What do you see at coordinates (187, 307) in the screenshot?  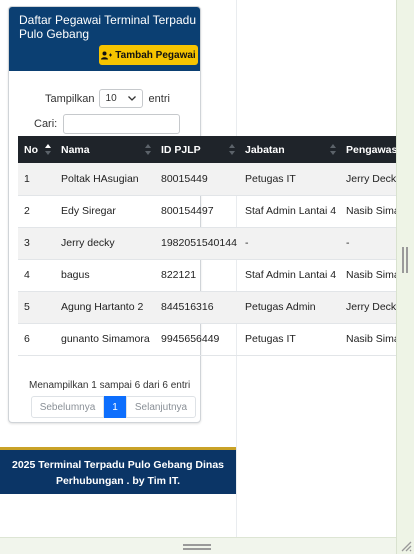 I see `cell-id-pjlp: 844516316` at bounding box center [187, 307].